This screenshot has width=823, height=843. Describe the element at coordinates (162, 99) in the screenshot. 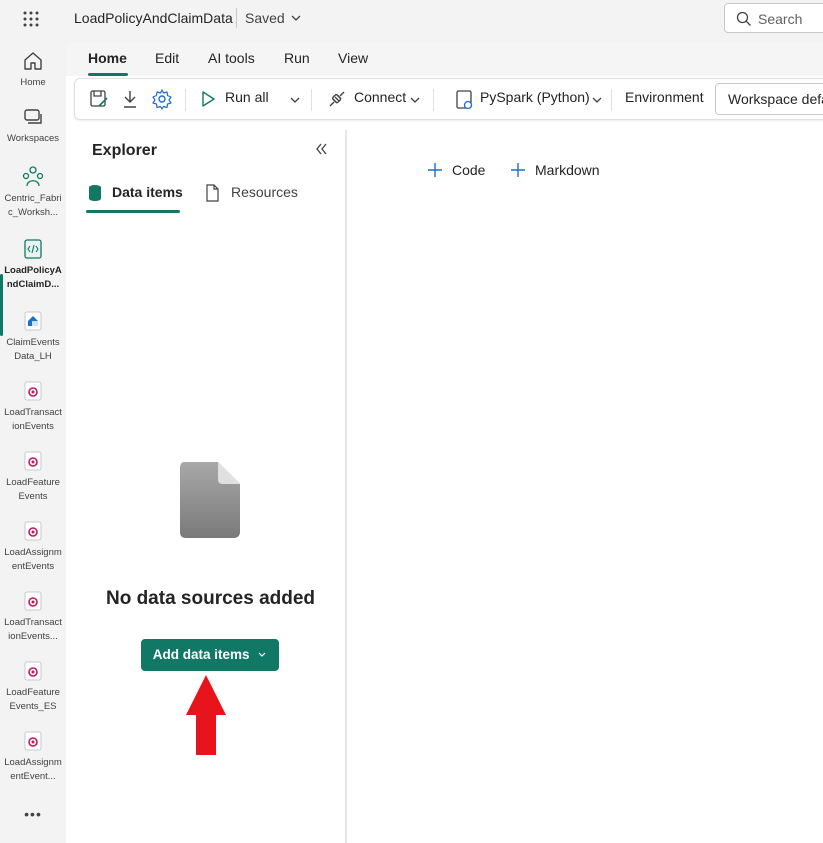

I see `settings-gear-icon` at that location.